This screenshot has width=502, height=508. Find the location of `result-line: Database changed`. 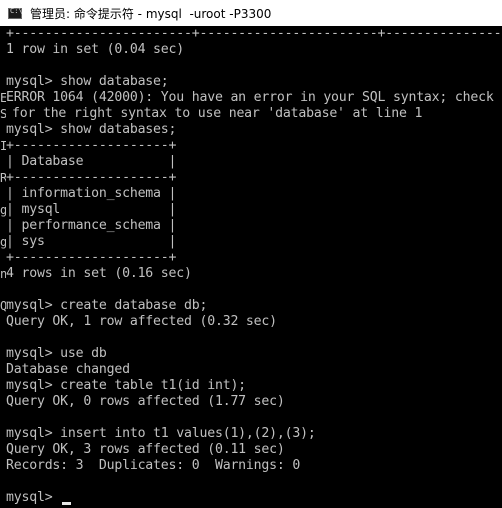

result-line: Database changed is located at coordinates (68, 369).